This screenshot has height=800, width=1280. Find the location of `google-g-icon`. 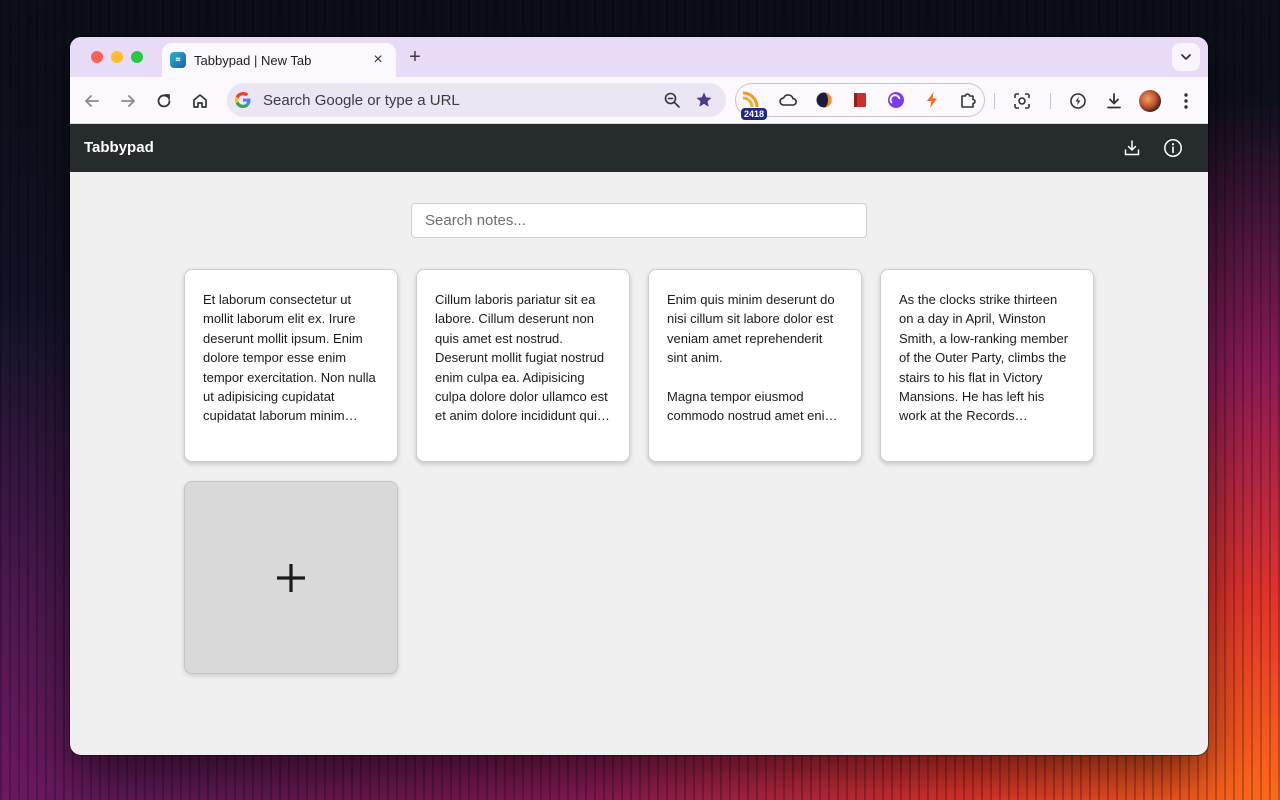

google-g-icon is located at coordinates (243, 100).